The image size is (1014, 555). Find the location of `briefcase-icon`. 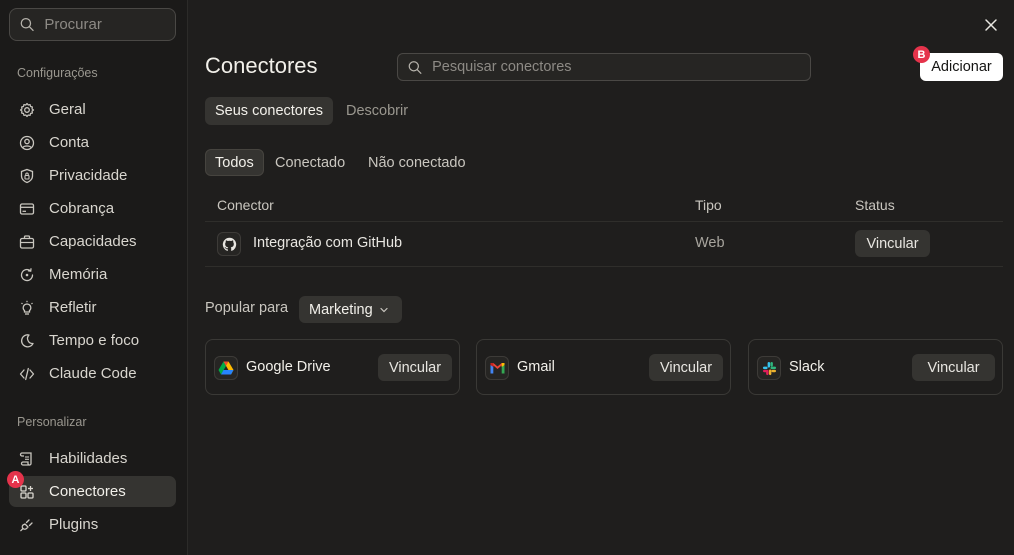

briefcase-icon is located at coordinates (27, 241).